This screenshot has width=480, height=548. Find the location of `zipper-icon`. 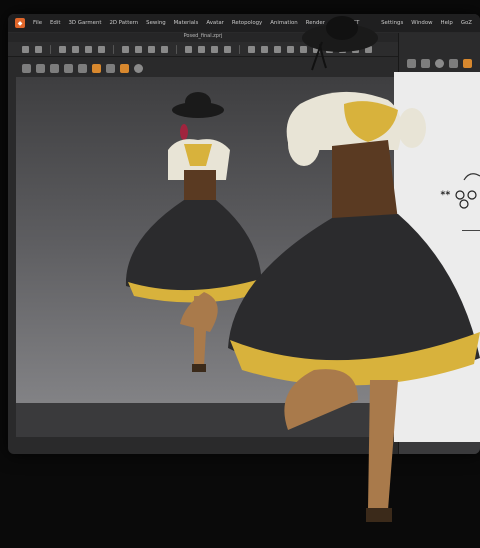

zipper-icon is located at coordinates (151, 49).